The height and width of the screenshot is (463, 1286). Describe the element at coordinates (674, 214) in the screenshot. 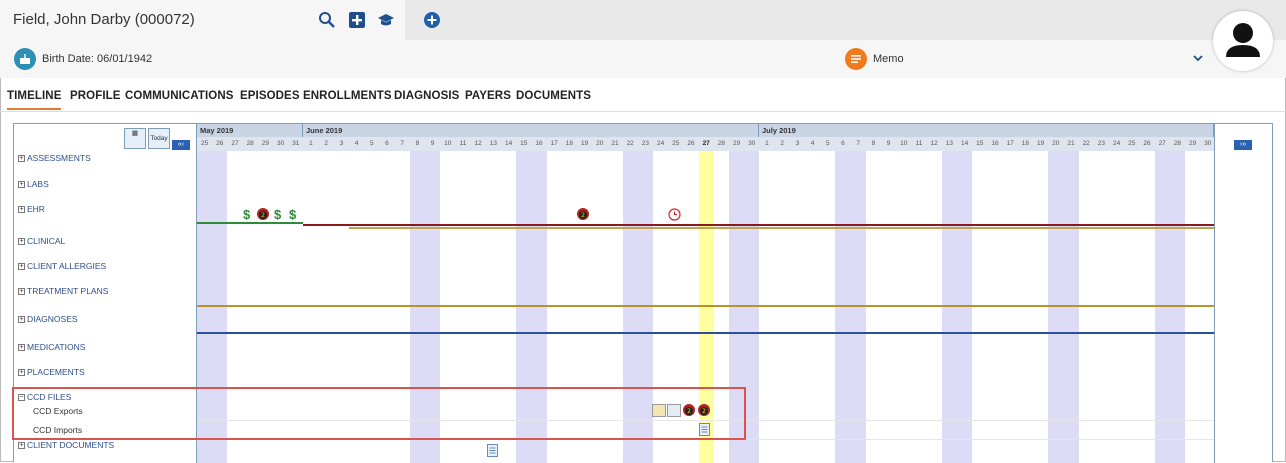

I see `clock-icon` at that location.